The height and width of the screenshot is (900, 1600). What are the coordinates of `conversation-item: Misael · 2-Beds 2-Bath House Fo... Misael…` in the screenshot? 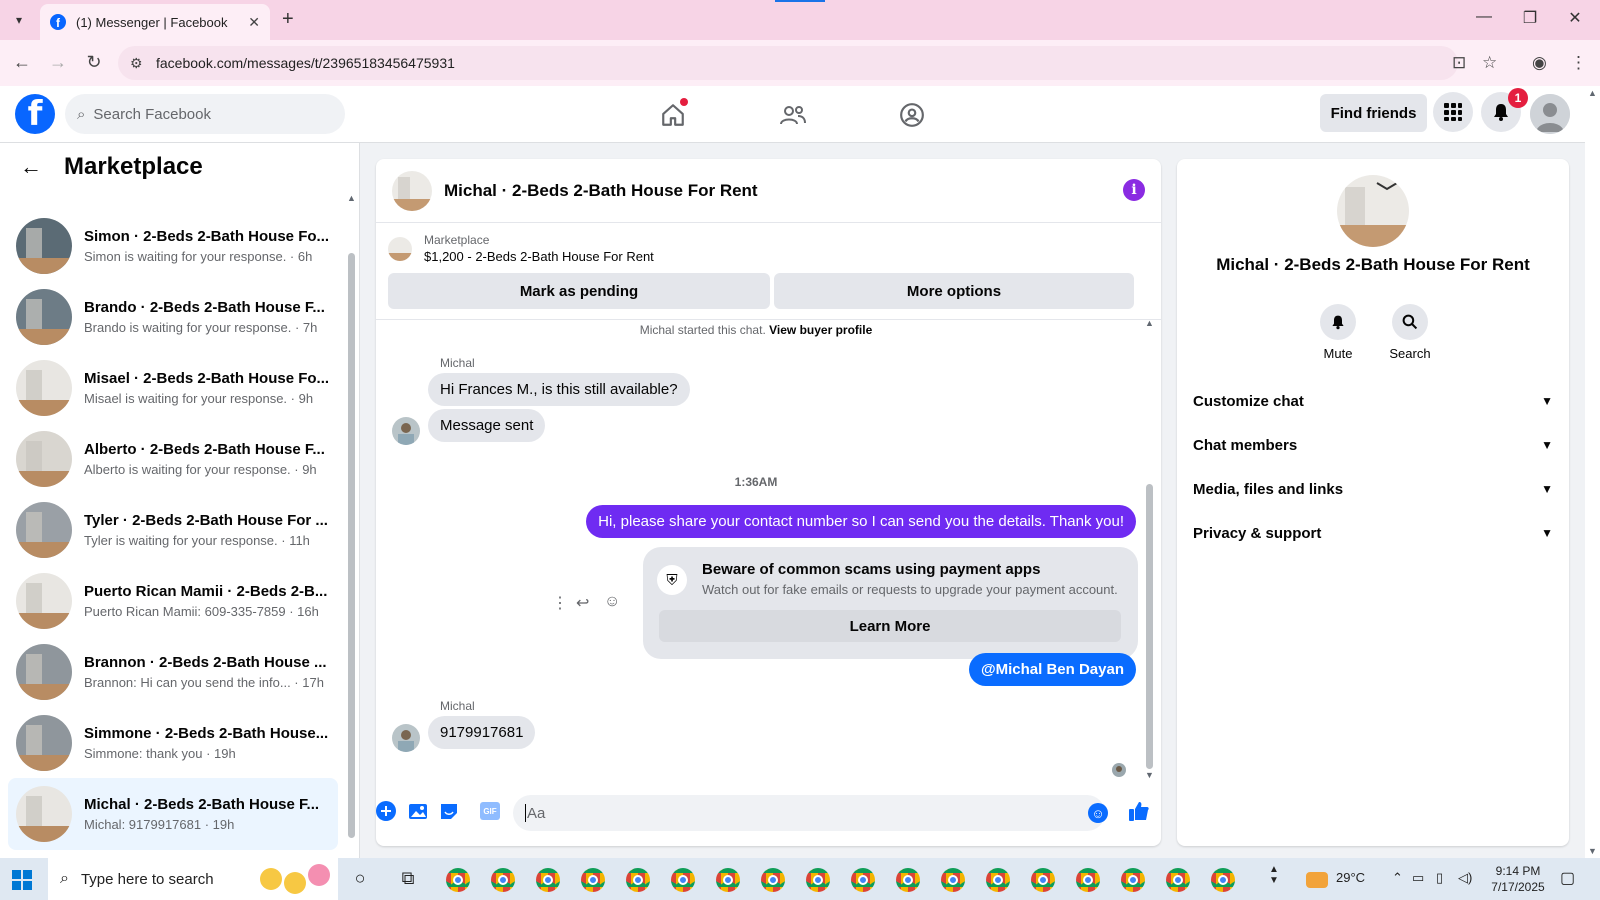 It's located at (173, 388).